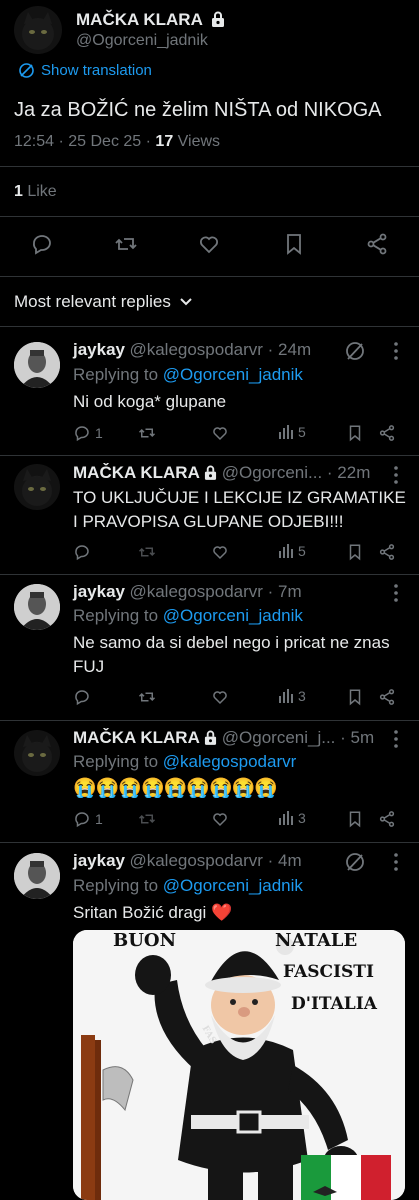 Image resolution: width=419 pixels, height=1200 pixels. I want to click on show-translation-link: Show translation, so click(168, 70).